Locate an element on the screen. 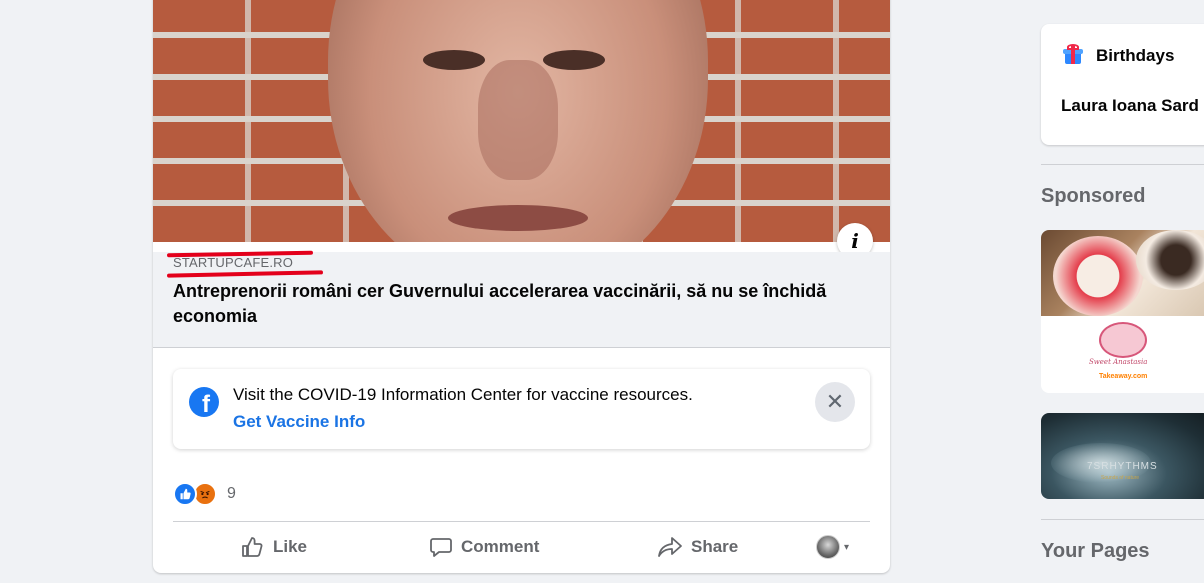  sponsored-ad-rhythms: 7SRHYTHMS Sounds of nature is located at coordinates (1122, 456).